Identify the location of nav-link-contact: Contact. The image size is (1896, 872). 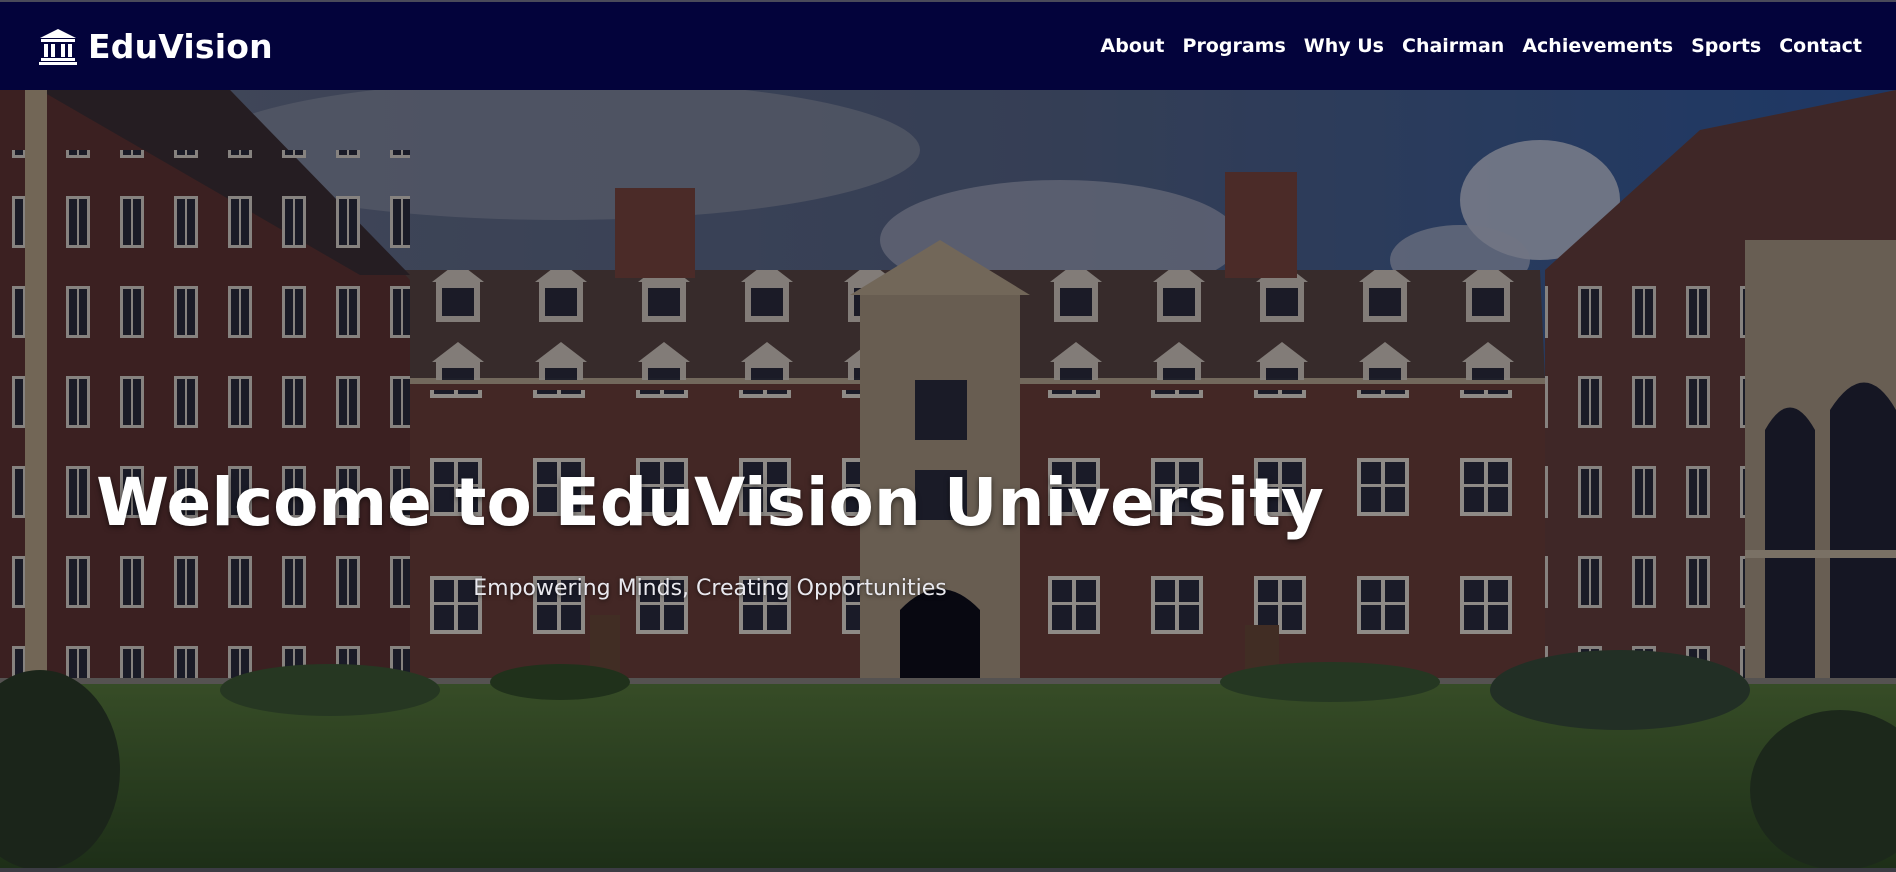
(1816, 46).